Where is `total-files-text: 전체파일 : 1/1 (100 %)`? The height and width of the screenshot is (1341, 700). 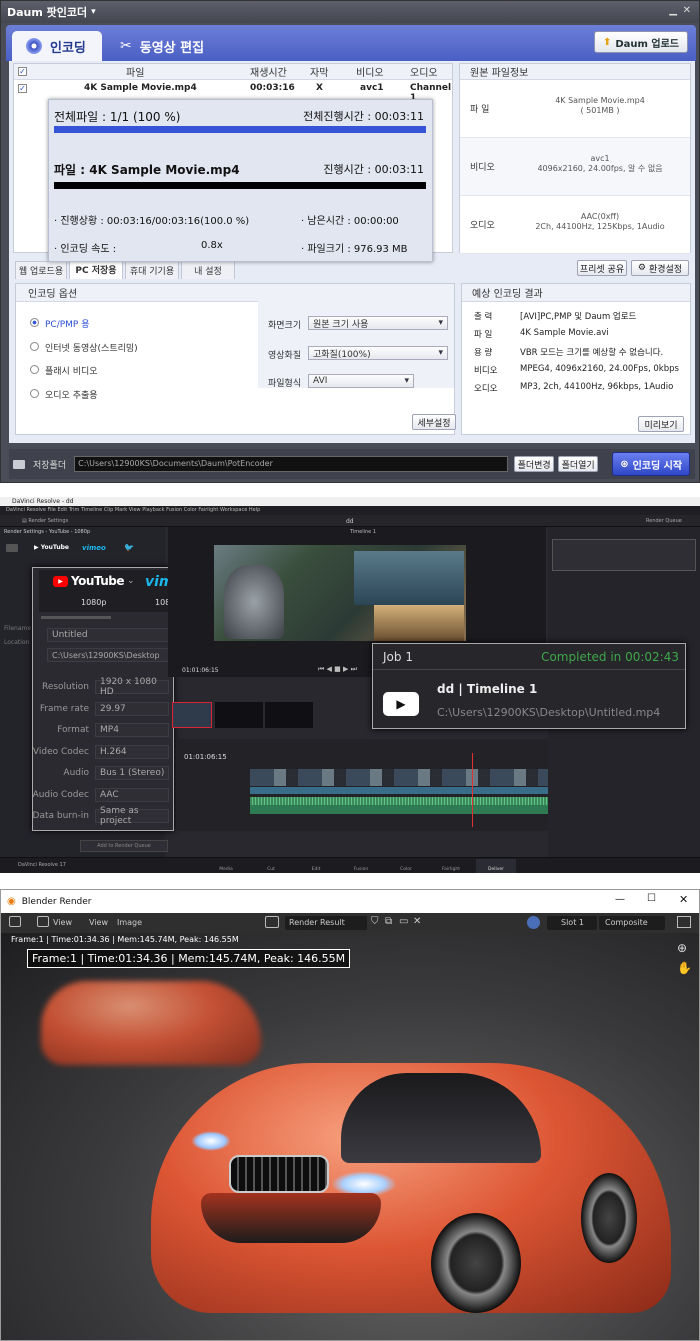
total-files-text: 전체파일 : 1/1 (100 %) is located at coordinates (117, 117).